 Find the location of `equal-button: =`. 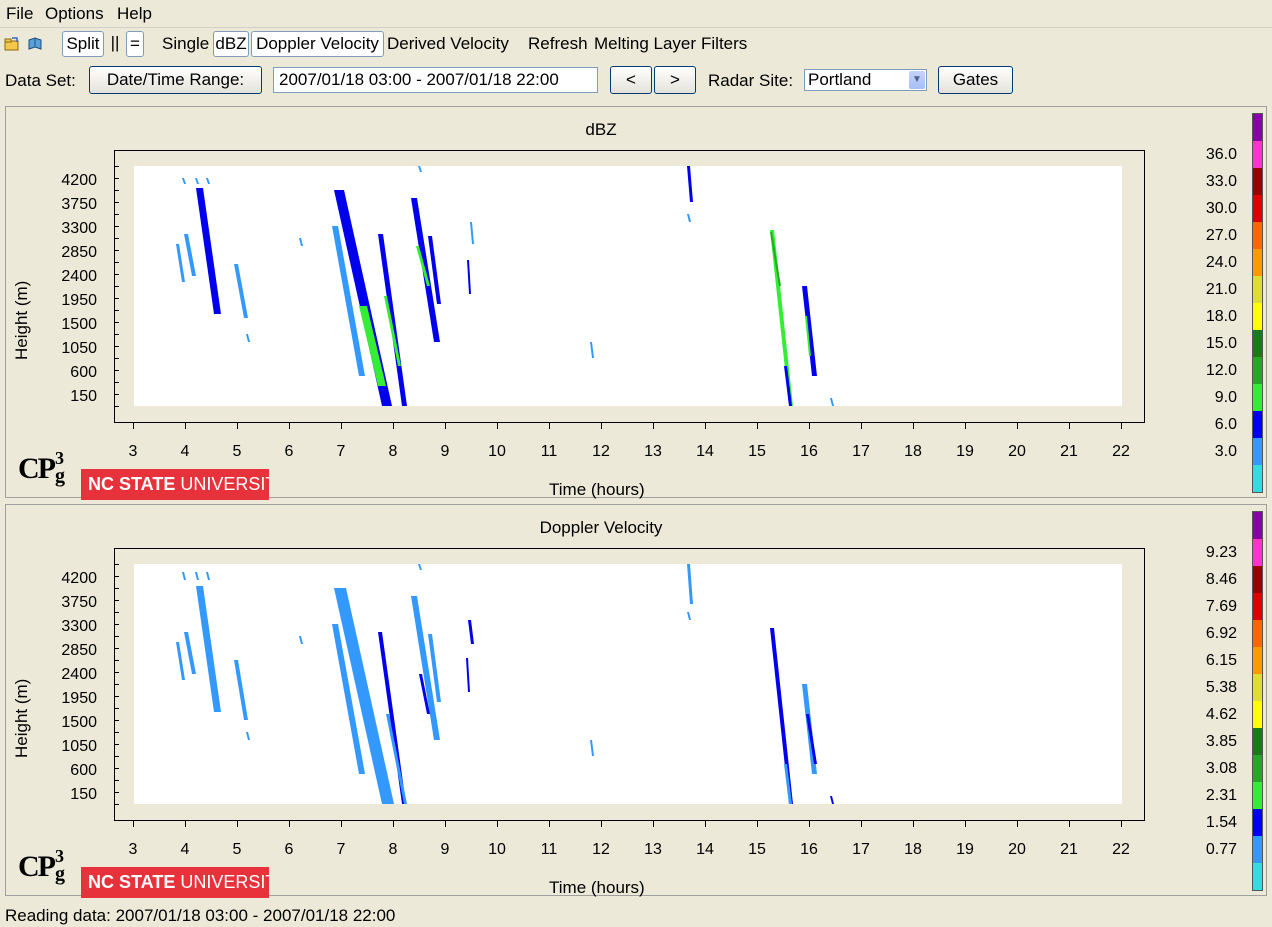

equal-button: = is located at coordinates (135, 44).